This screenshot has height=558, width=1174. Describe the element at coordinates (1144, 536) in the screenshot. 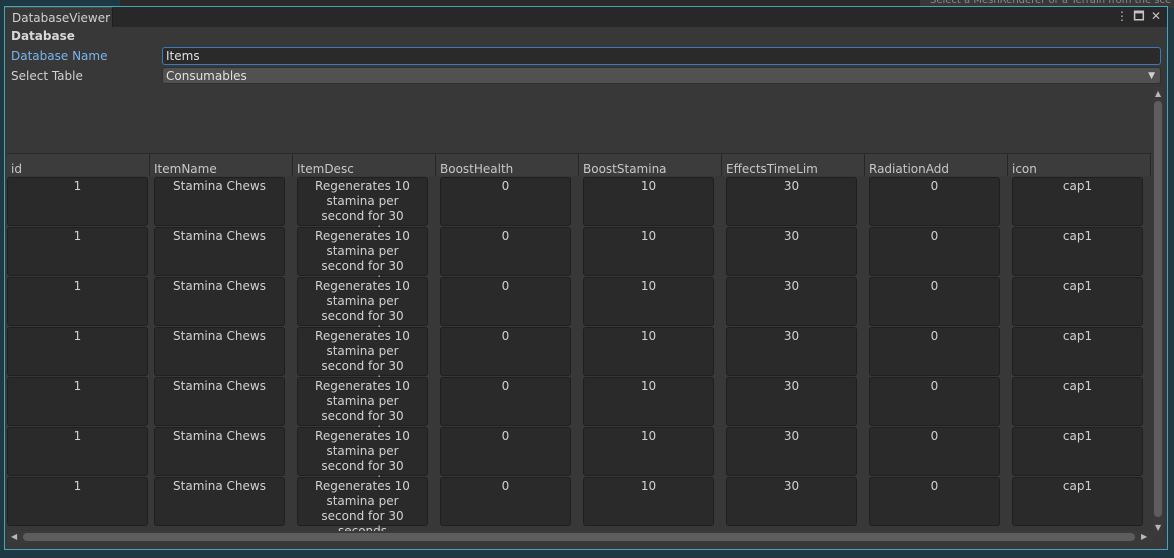

I see `scroll-right-icon: ▶` at that location.